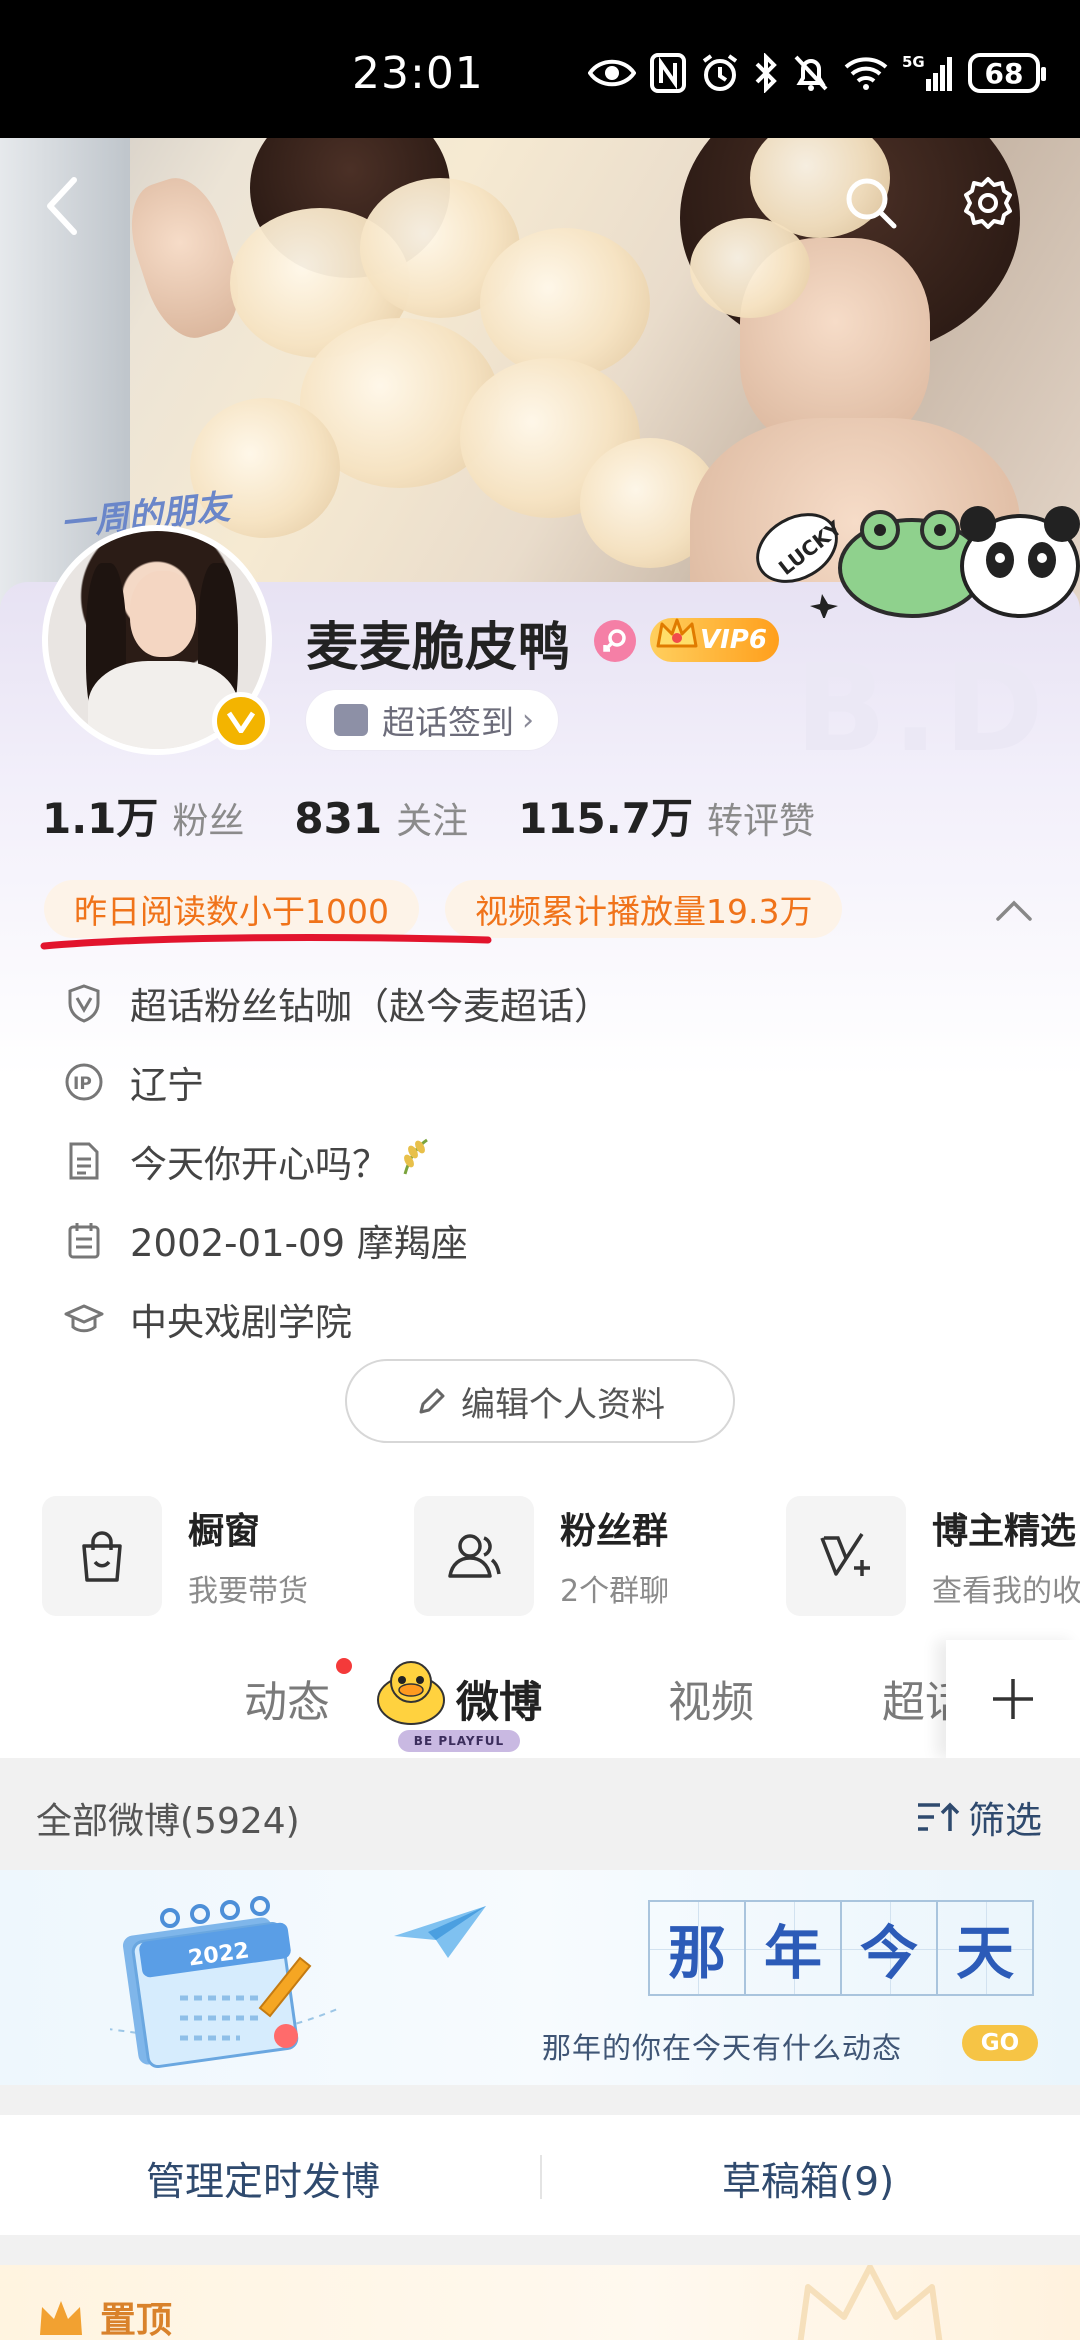 The image size is (1080, 2340). I want to click on checkin-label: 超话签到, so click(448, 722).